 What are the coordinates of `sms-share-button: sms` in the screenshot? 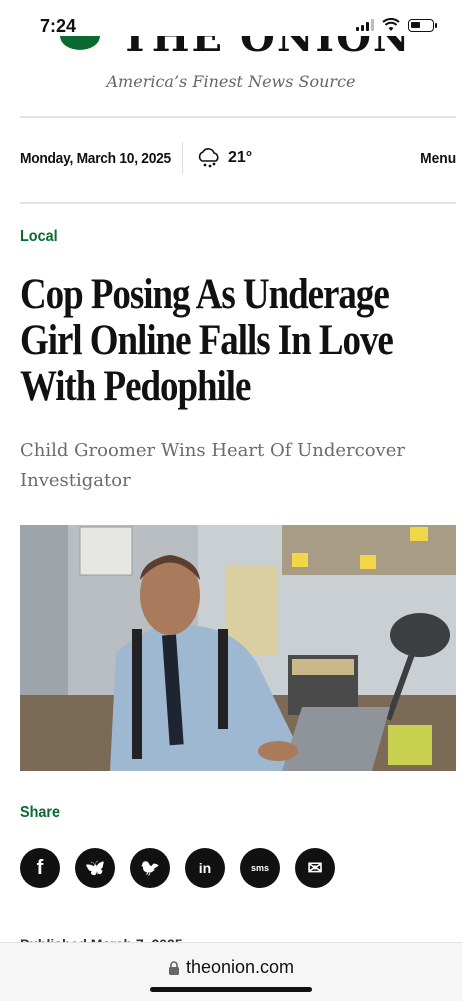 It's located at (260, 868).